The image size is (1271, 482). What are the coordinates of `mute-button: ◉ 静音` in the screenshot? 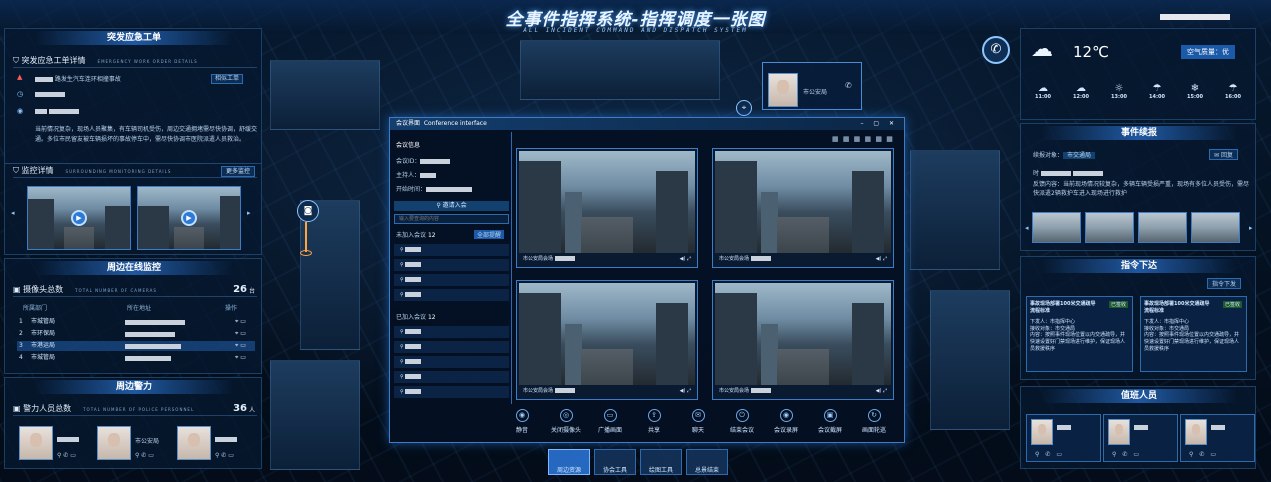 It's located at (522, 421).